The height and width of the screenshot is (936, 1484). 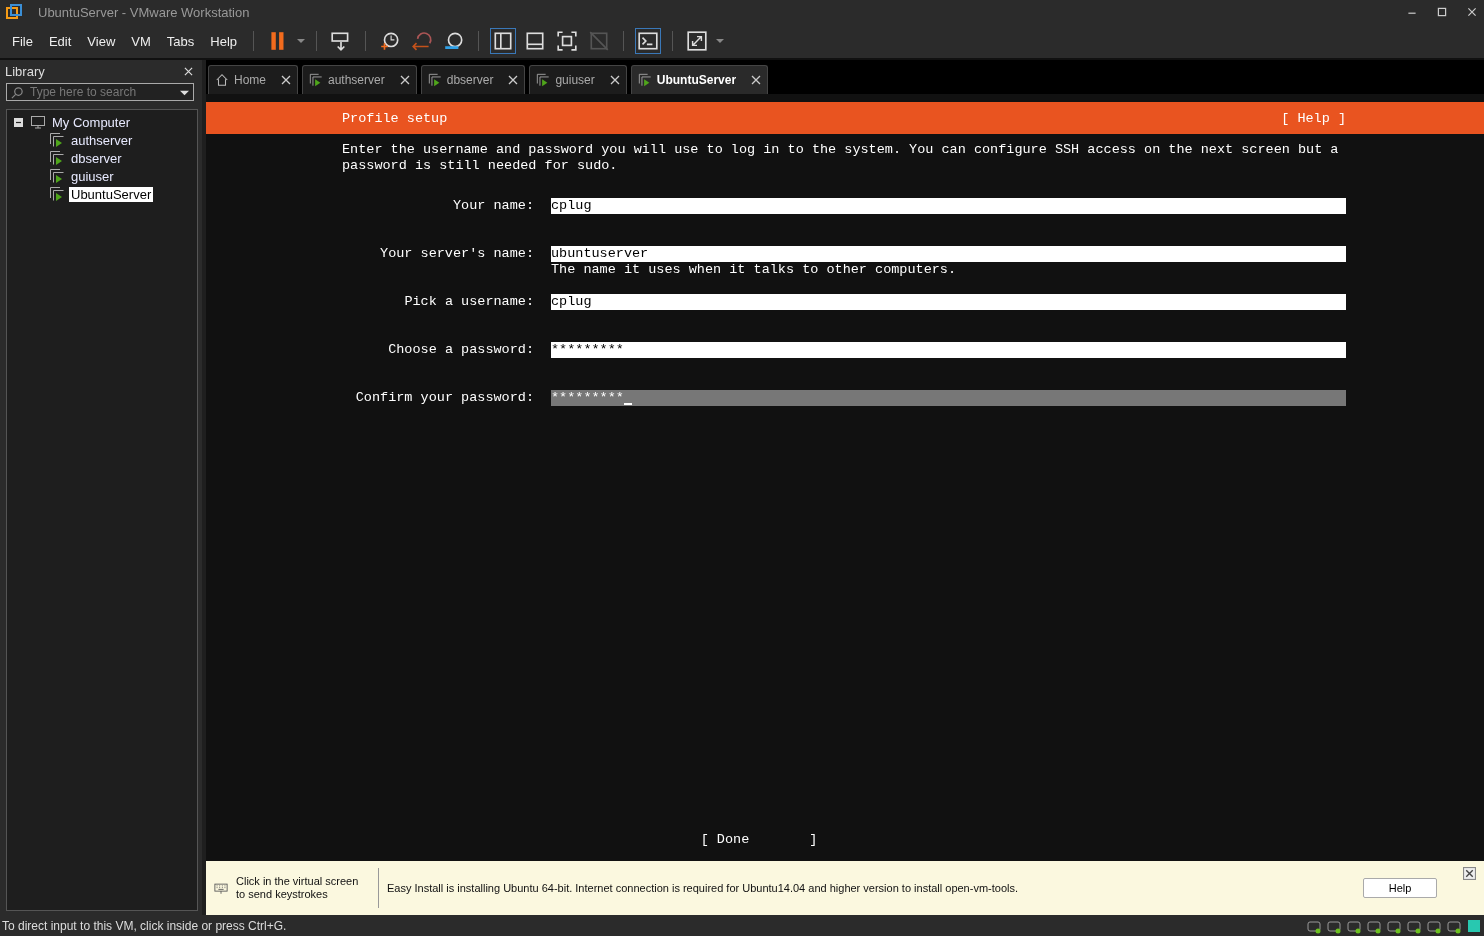 I want to click on field-label: Choose a password:, so click(x=461, y=350).